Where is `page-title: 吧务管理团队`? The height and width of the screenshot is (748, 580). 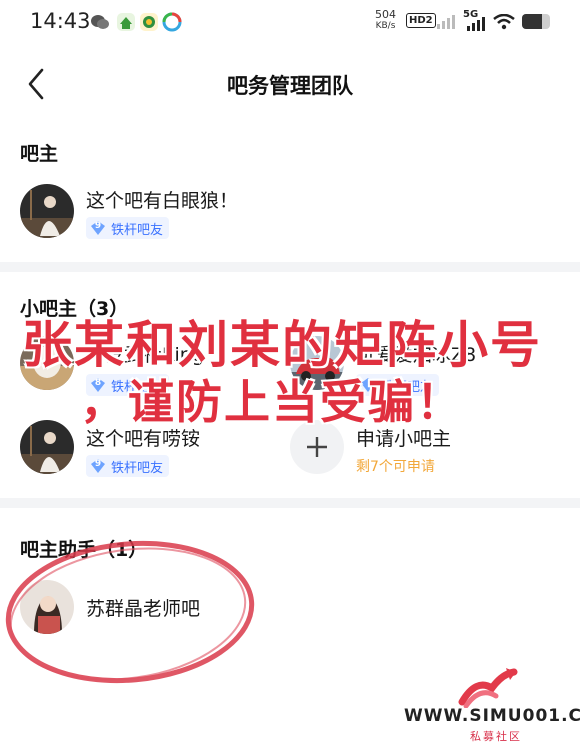 page-title: 吧务管理团队 is located at coordinates (290, 86).